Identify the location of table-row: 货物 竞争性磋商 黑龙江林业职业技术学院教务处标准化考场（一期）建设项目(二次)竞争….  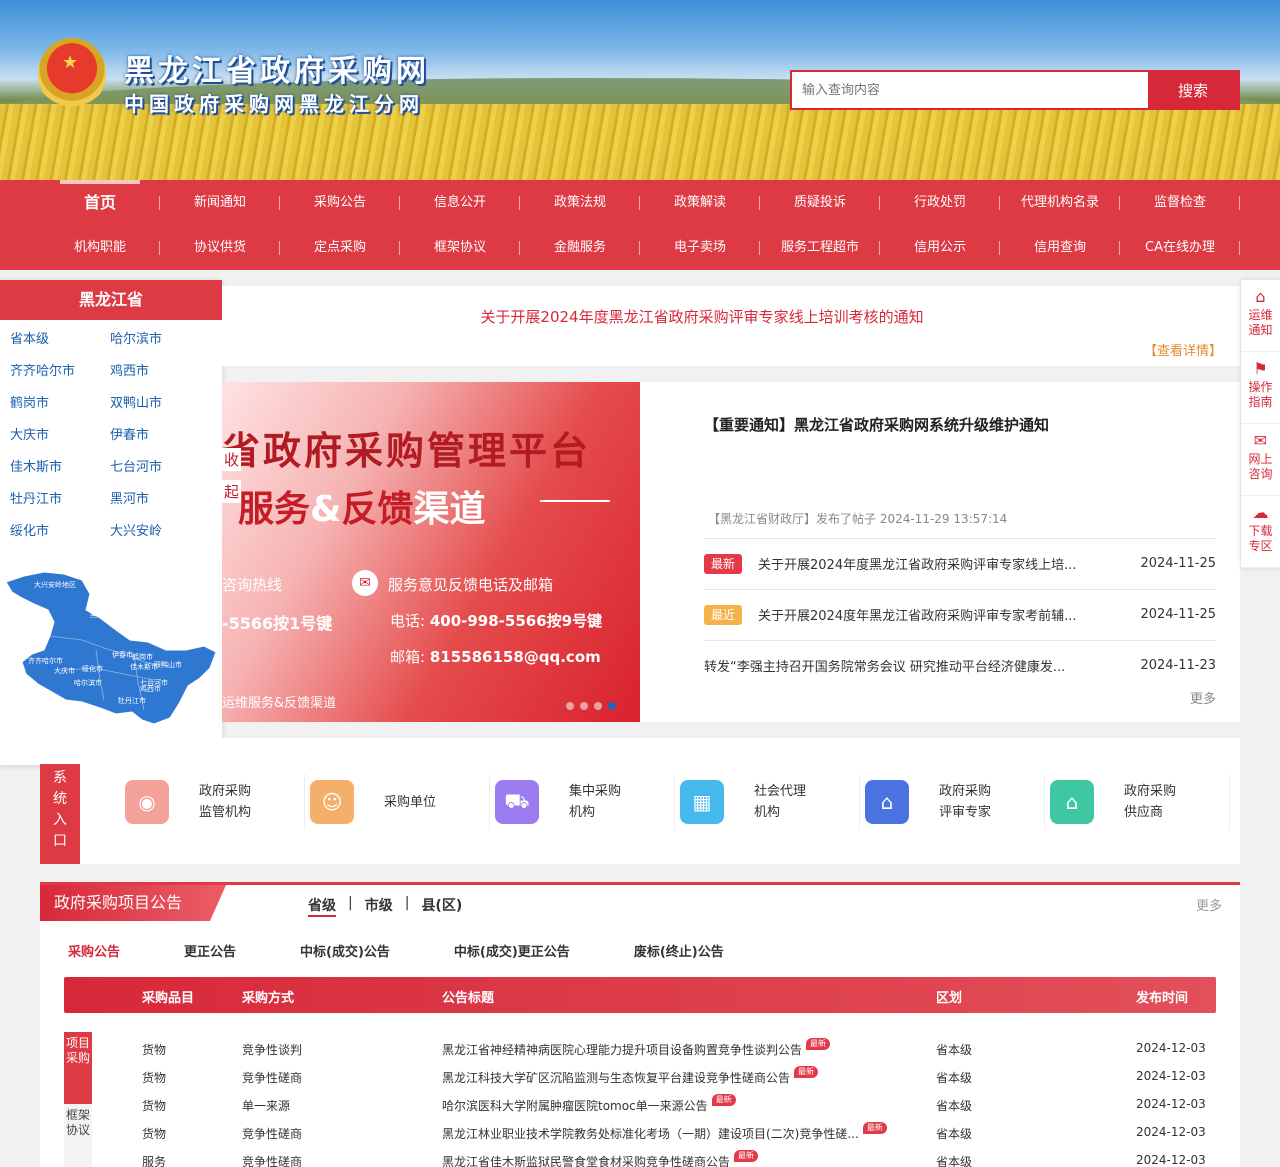
(640, 1133).